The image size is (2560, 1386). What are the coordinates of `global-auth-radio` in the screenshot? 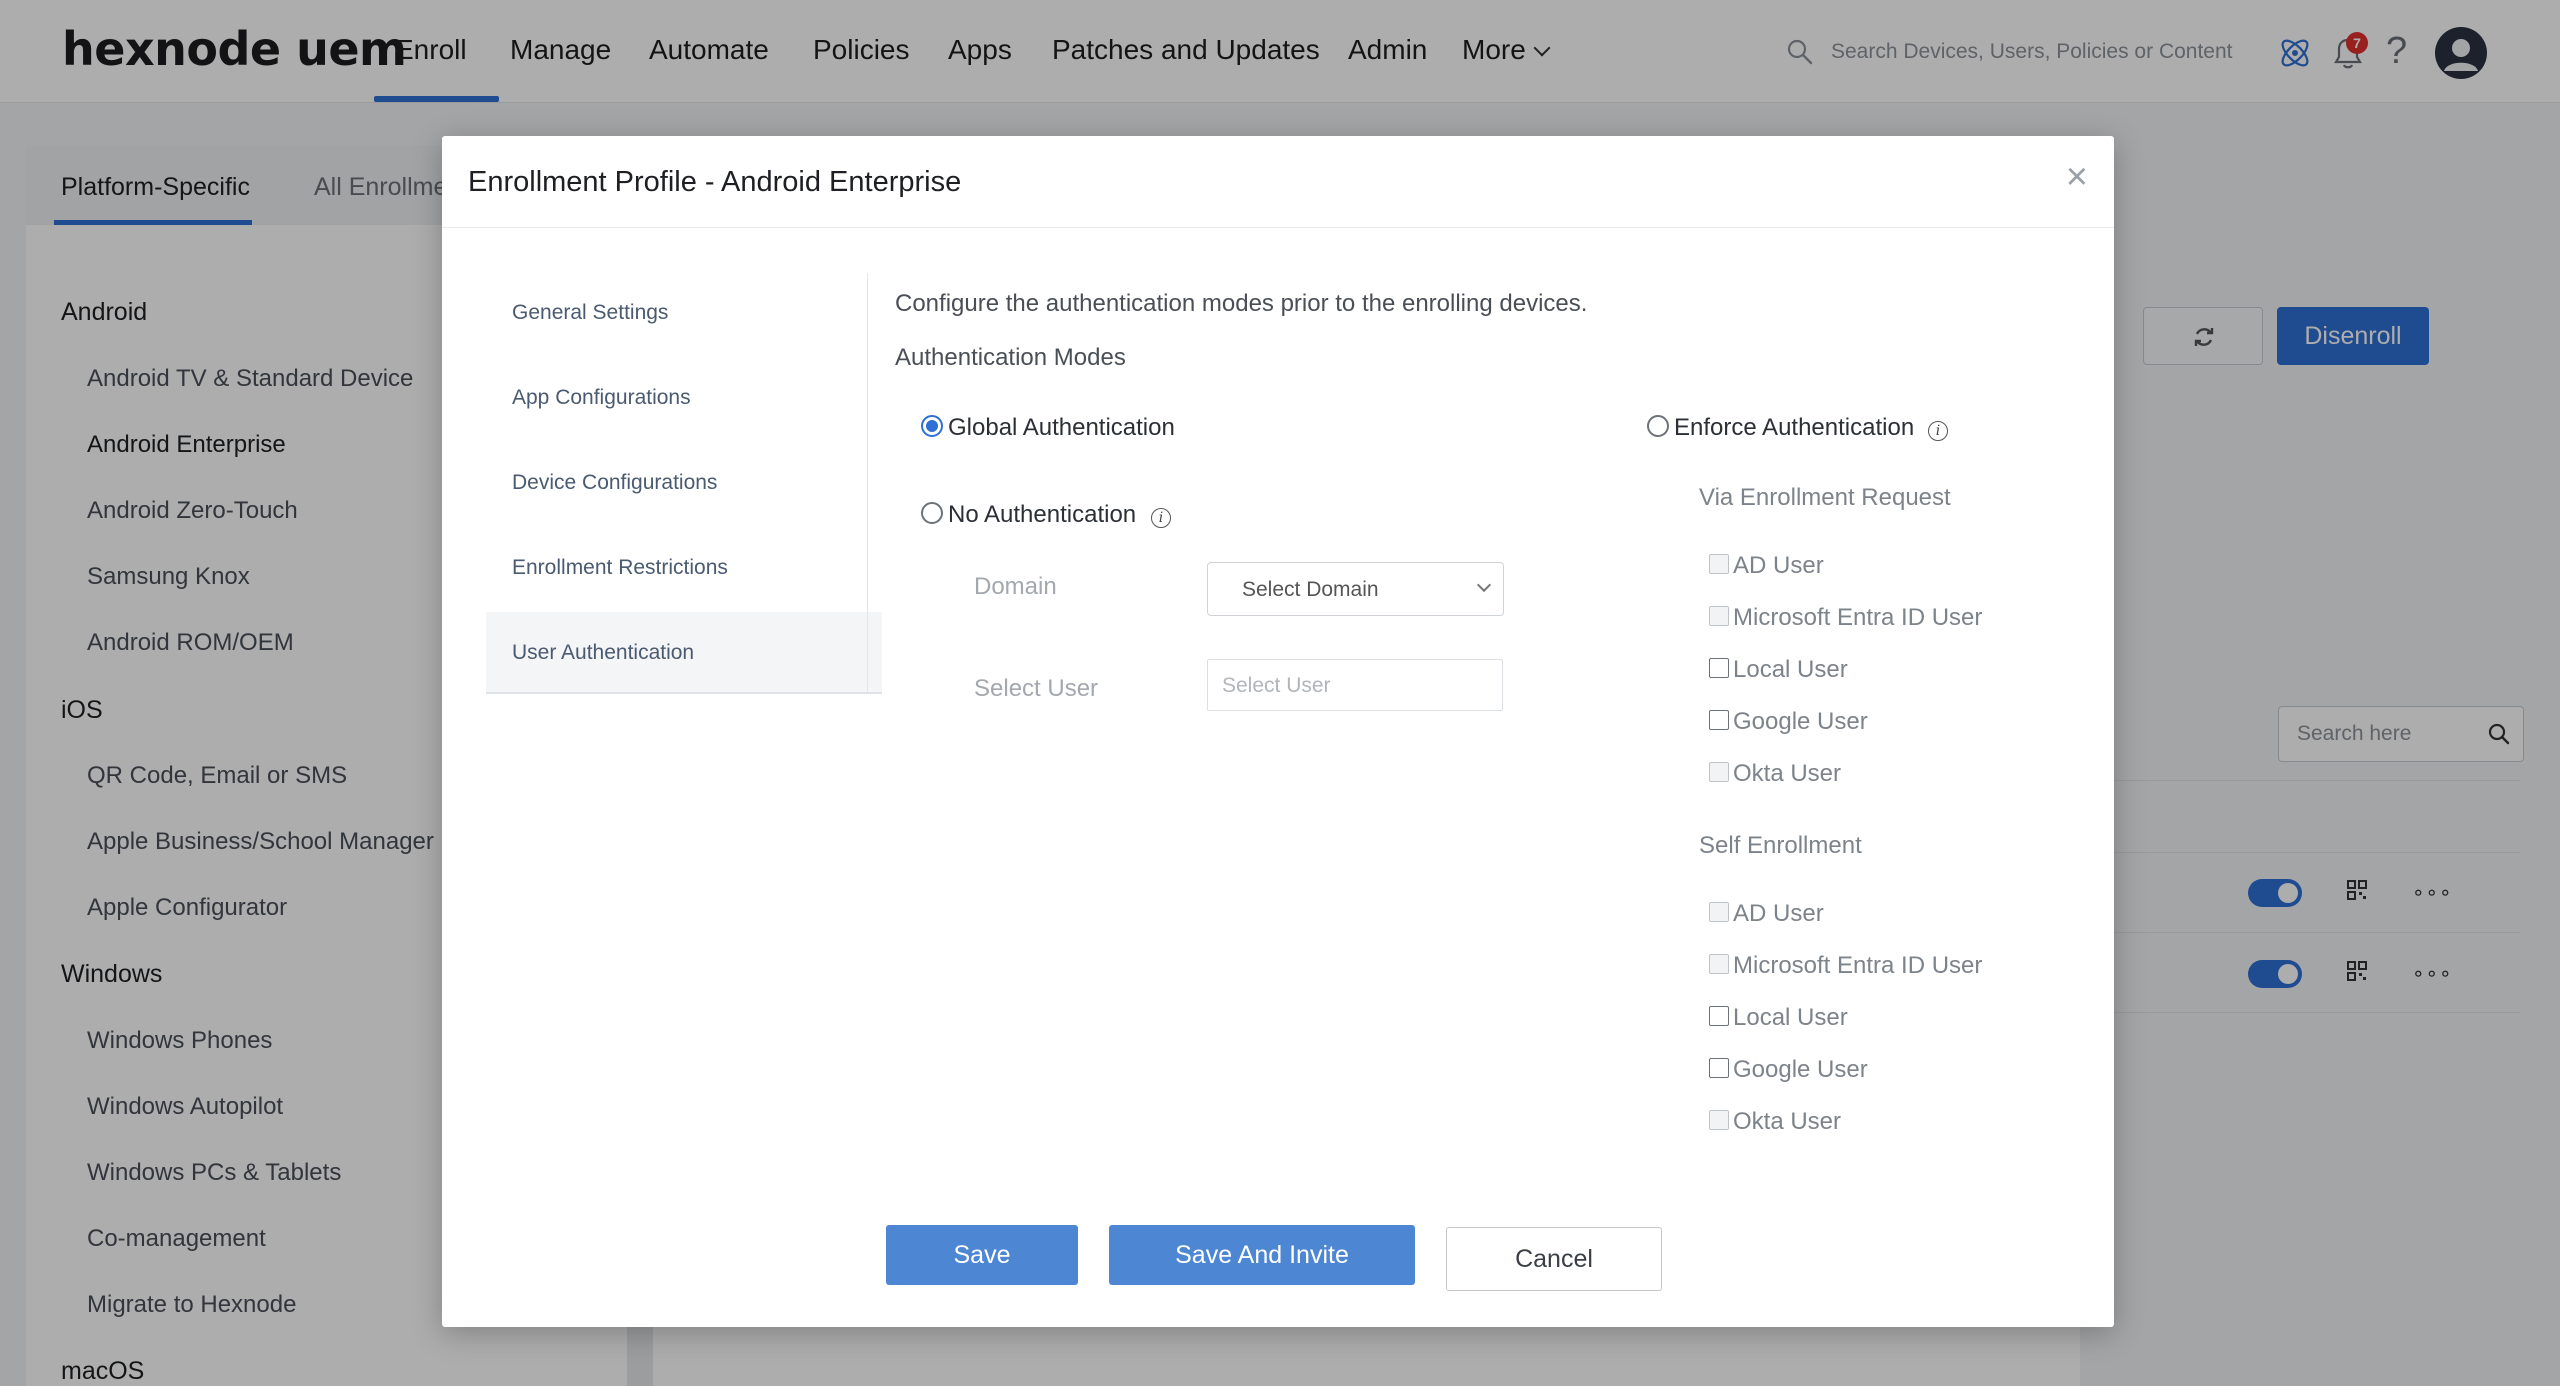 It's located at (932, 426).